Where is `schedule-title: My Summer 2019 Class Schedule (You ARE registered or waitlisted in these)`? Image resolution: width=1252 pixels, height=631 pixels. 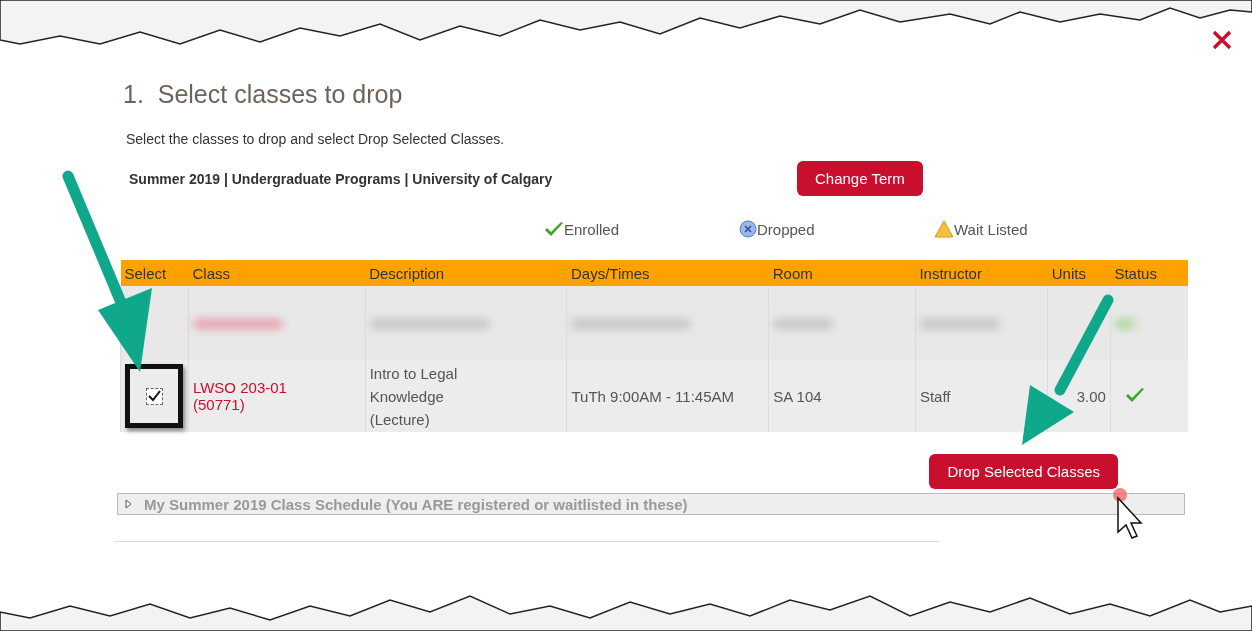 schedule-title: My Summer 2019 Class Schedule (You ARE registered or waitlisted in these) is located at coordinates (416, 504).